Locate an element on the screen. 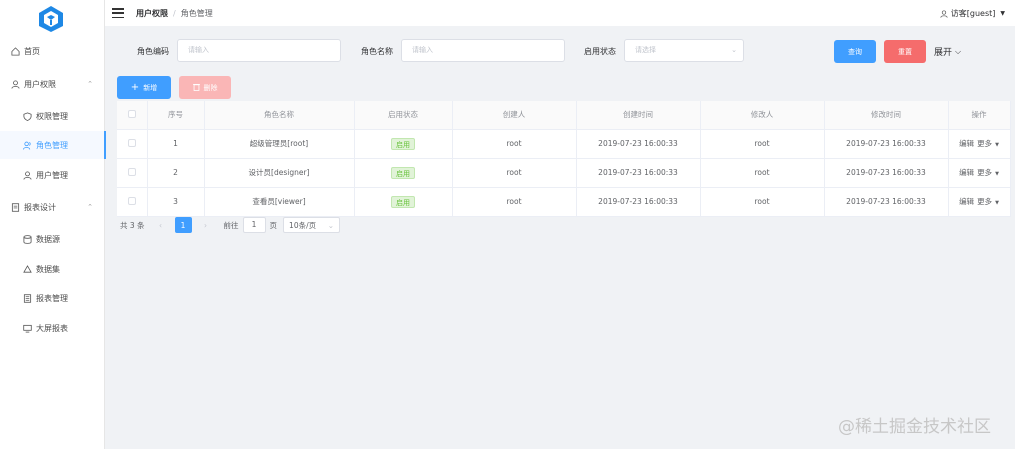 The height and width of the screenshot is (449, 1015). sidebar-item-label: 大屏报表 is located at coordinates (52, 328).